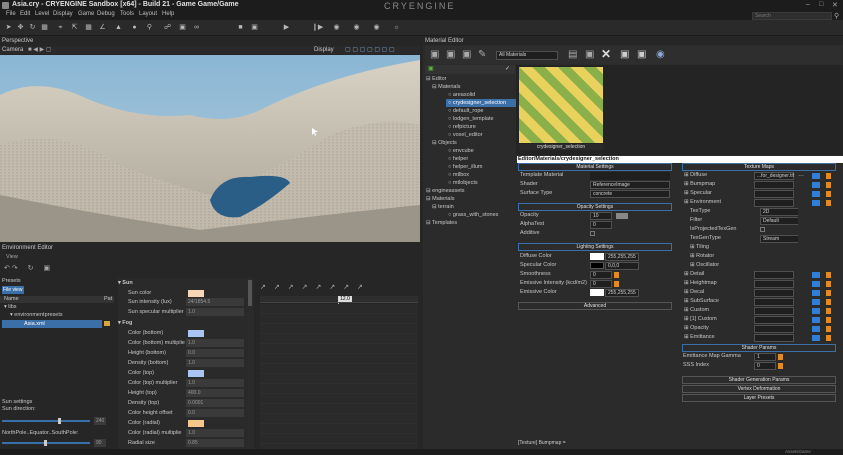 Image resolution: width=843 pixels, height=455 pixels. What do you see at coordinates (102, 27) in the screenshot?
I see `snap-angle-icon: ∠` at bounding box center [102, 27].